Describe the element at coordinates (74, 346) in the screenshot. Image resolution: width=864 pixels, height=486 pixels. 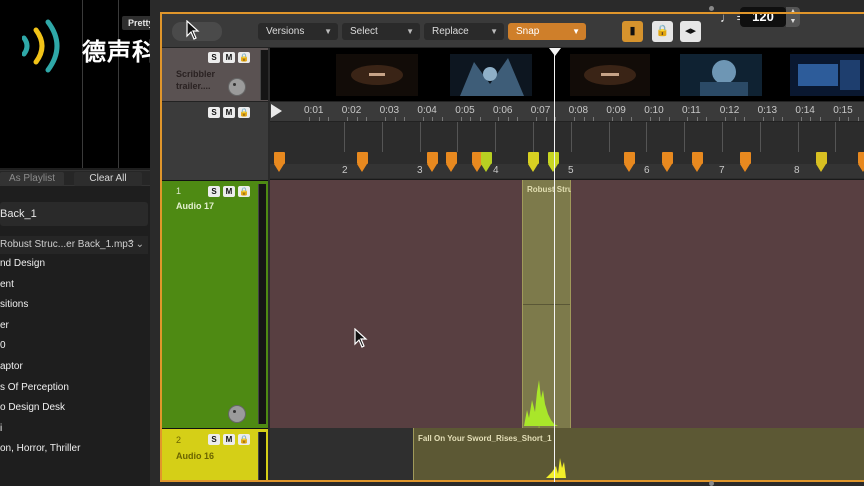
I see `tag-item: 0` at that location.